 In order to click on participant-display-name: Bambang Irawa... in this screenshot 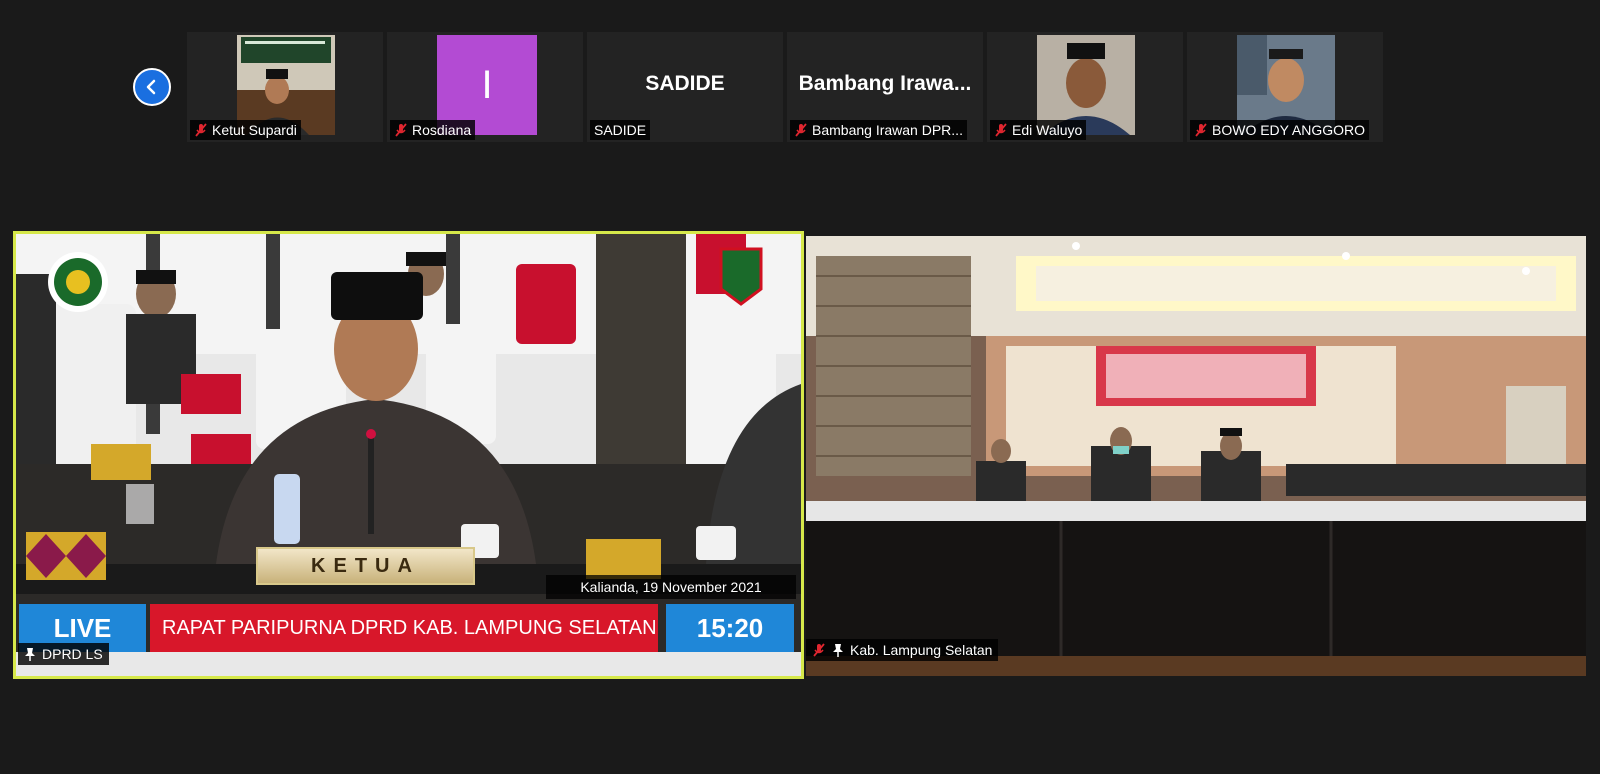, I will do `click(885, 83)`.